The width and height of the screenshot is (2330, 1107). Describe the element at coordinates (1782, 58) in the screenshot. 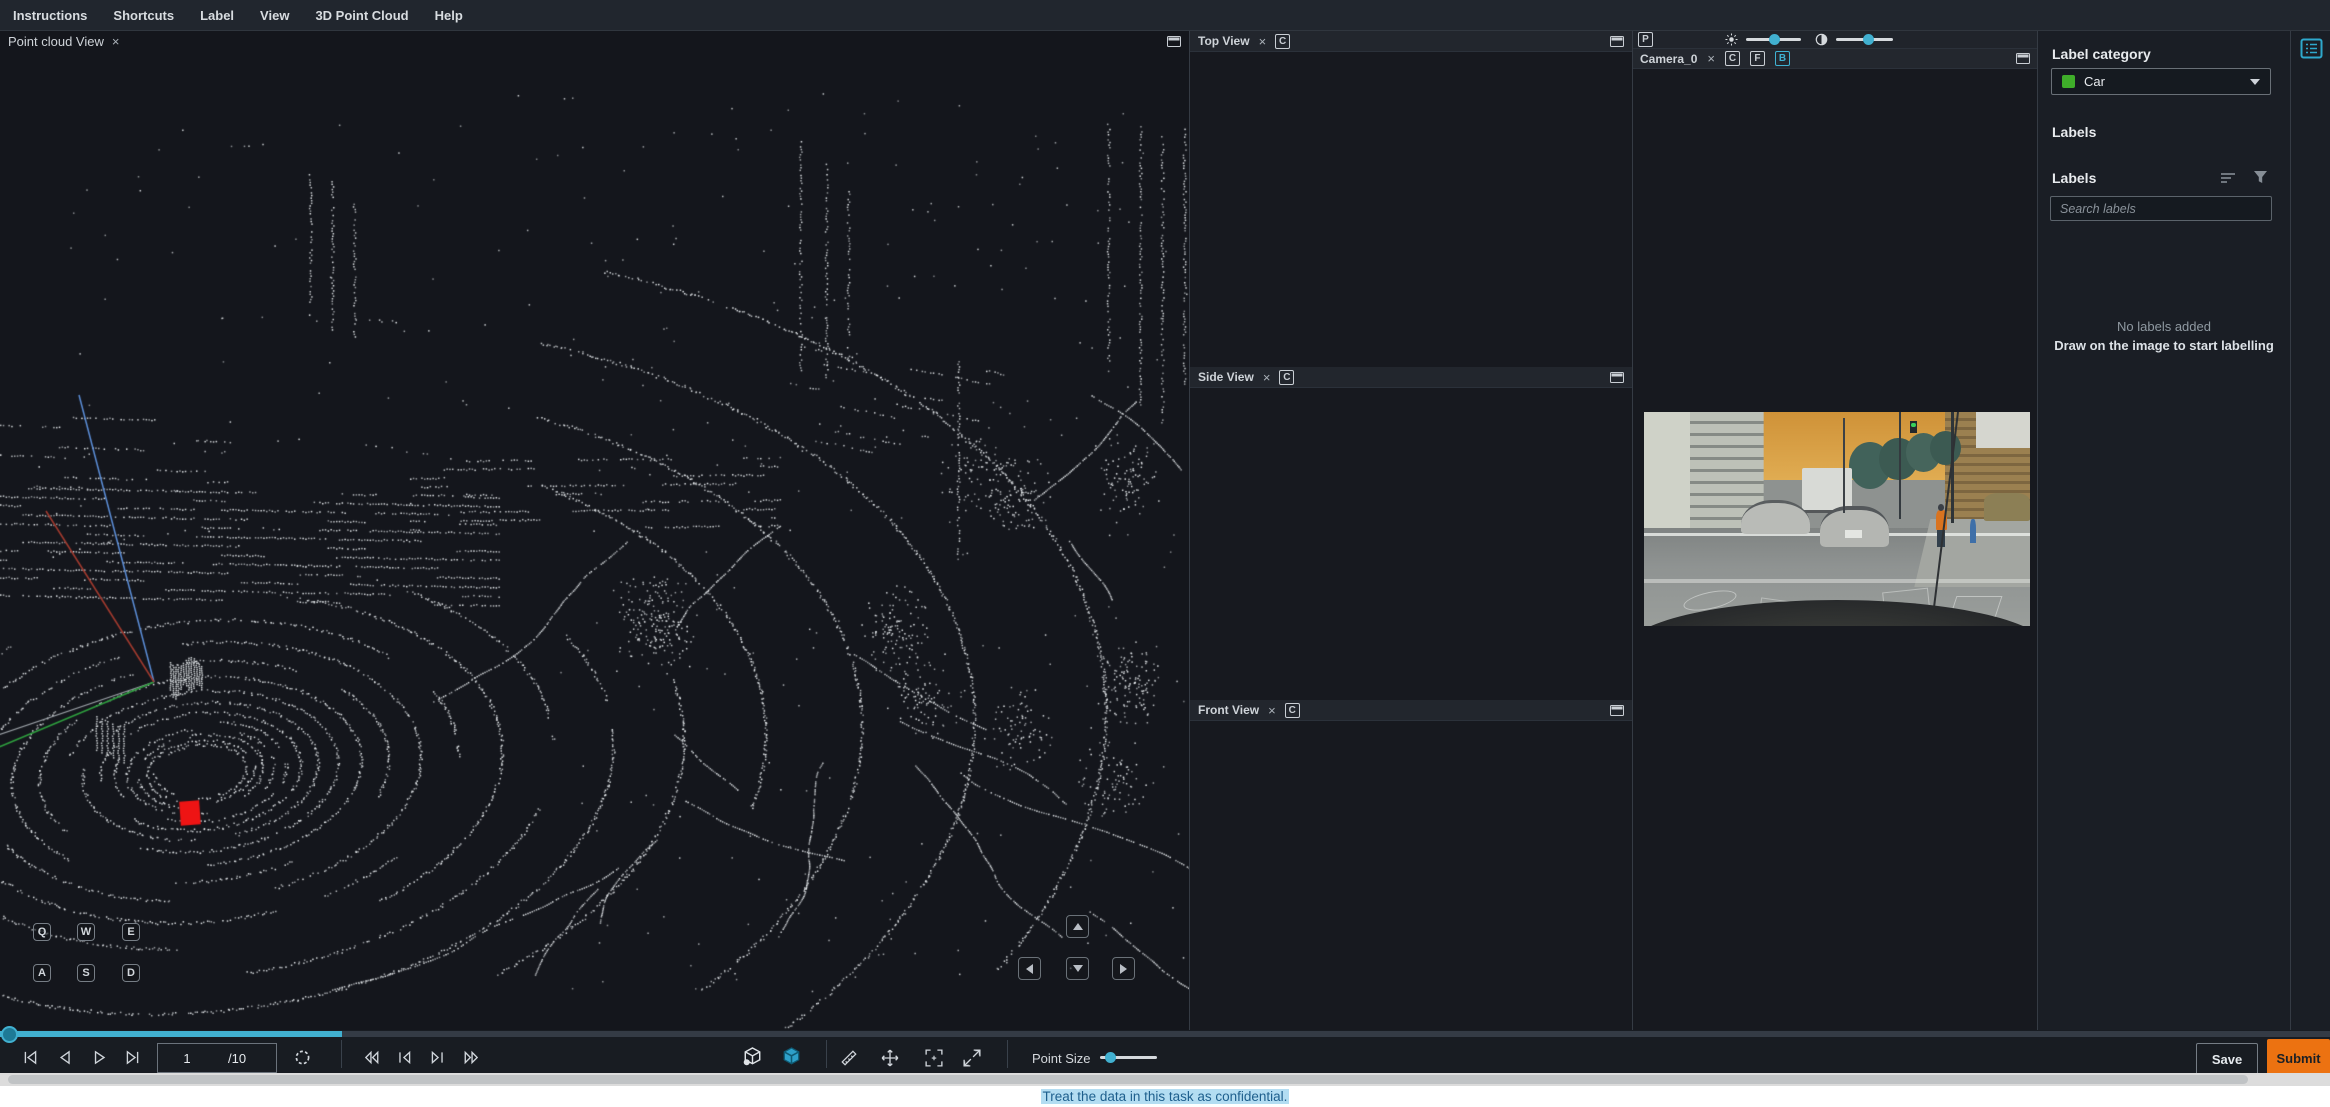

I see `box-mode-button: B` at that location.